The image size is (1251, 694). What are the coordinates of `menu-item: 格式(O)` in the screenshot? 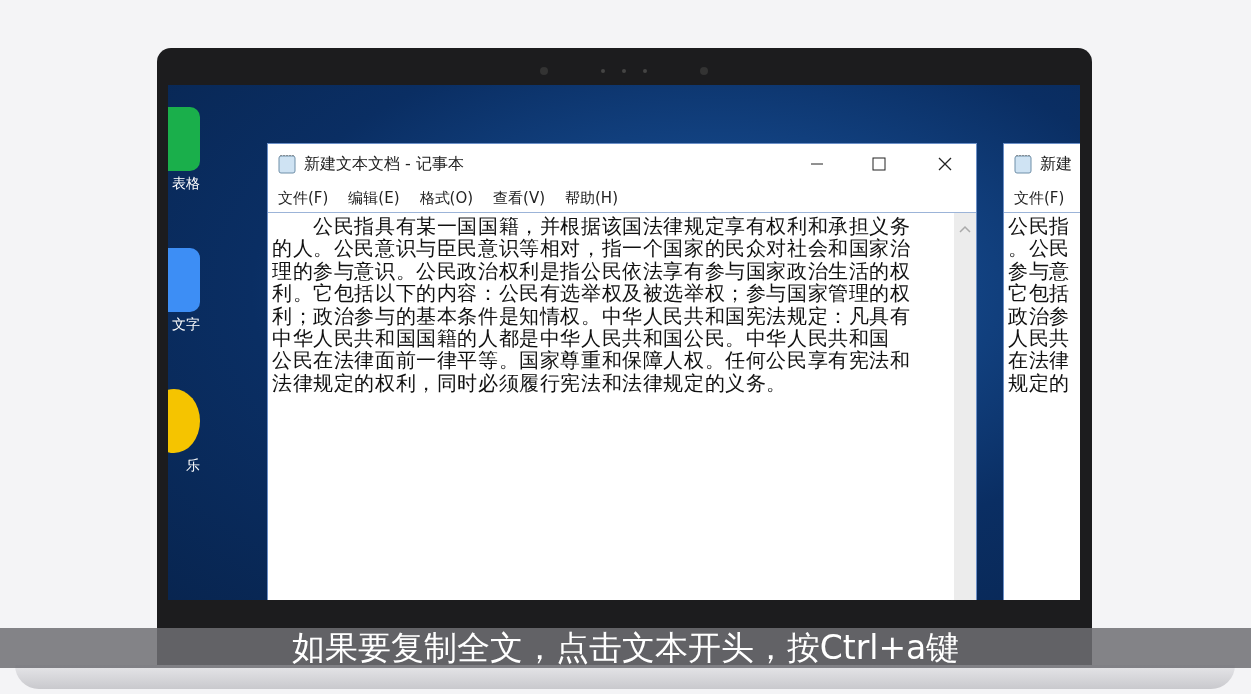 It's located at (446, 198).